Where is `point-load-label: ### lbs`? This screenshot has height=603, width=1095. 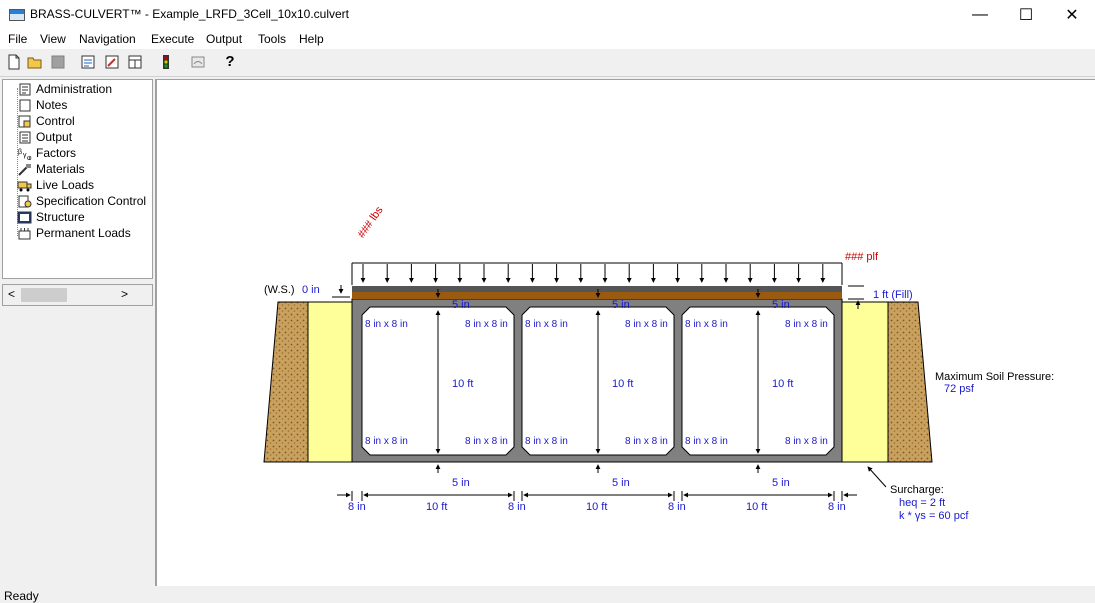
point-load-label: ### lbs is located at coordinates (370, 222).